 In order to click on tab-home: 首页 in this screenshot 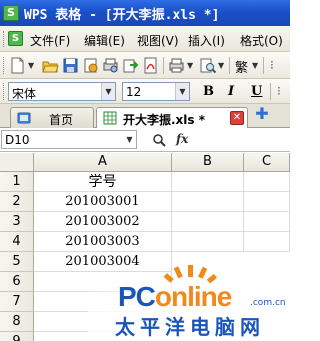, I will do `click(52, 117)`.